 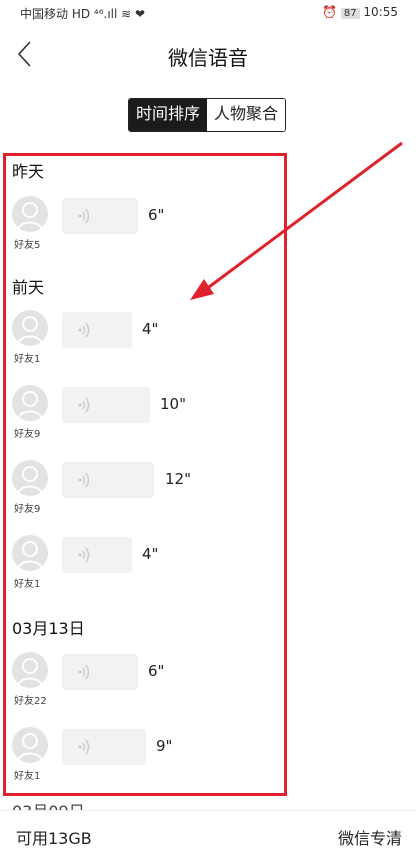 What do you see at coordinates (54, 838) in the screenshot?
I see `storage-available-text: 可用13GB` at bounding box center [54, 838].